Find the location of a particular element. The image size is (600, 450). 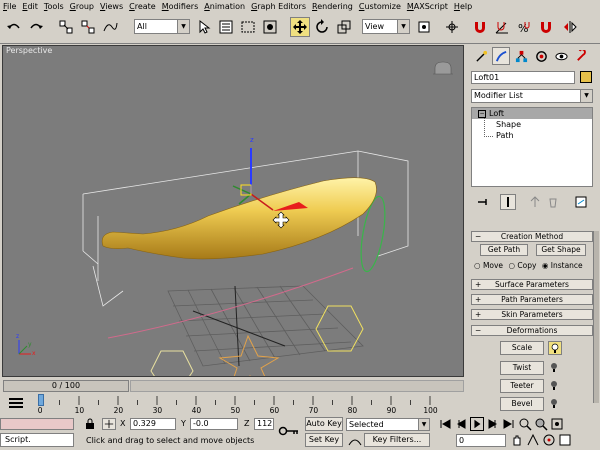

path-parameters-rollout: + Path Parameters is located at coordinates (532, 299).